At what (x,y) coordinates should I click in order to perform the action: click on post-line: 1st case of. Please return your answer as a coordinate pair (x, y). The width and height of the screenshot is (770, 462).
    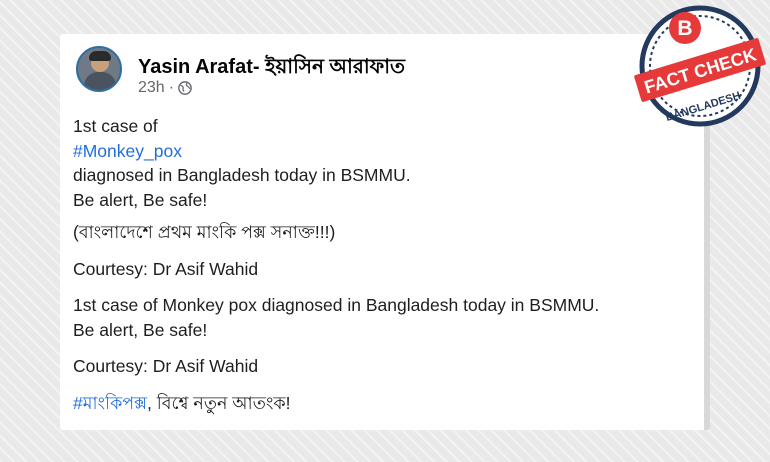
    Looking at the image, I should click on (115, 126).